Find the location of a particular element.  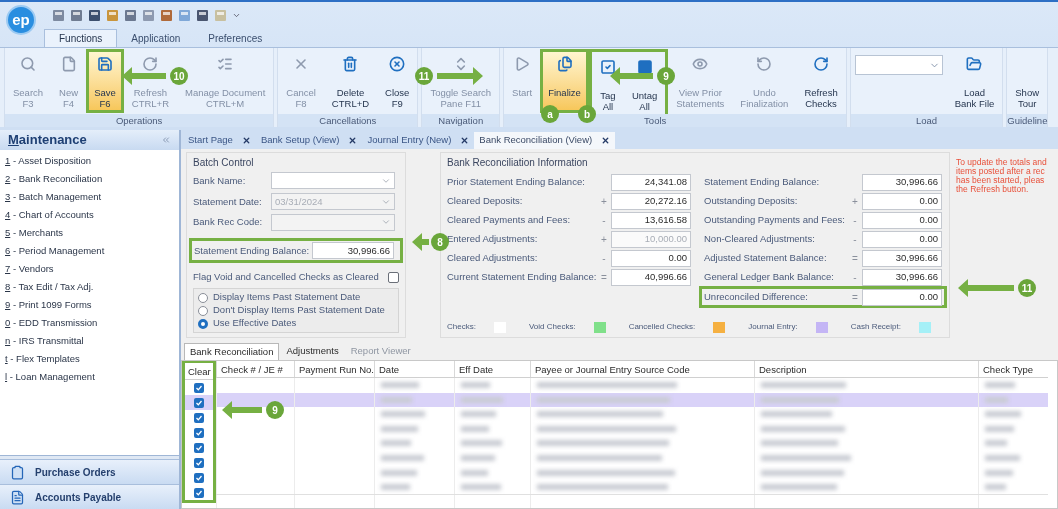

ribbon-button: Close F9 is located at coordinates (397, 81).